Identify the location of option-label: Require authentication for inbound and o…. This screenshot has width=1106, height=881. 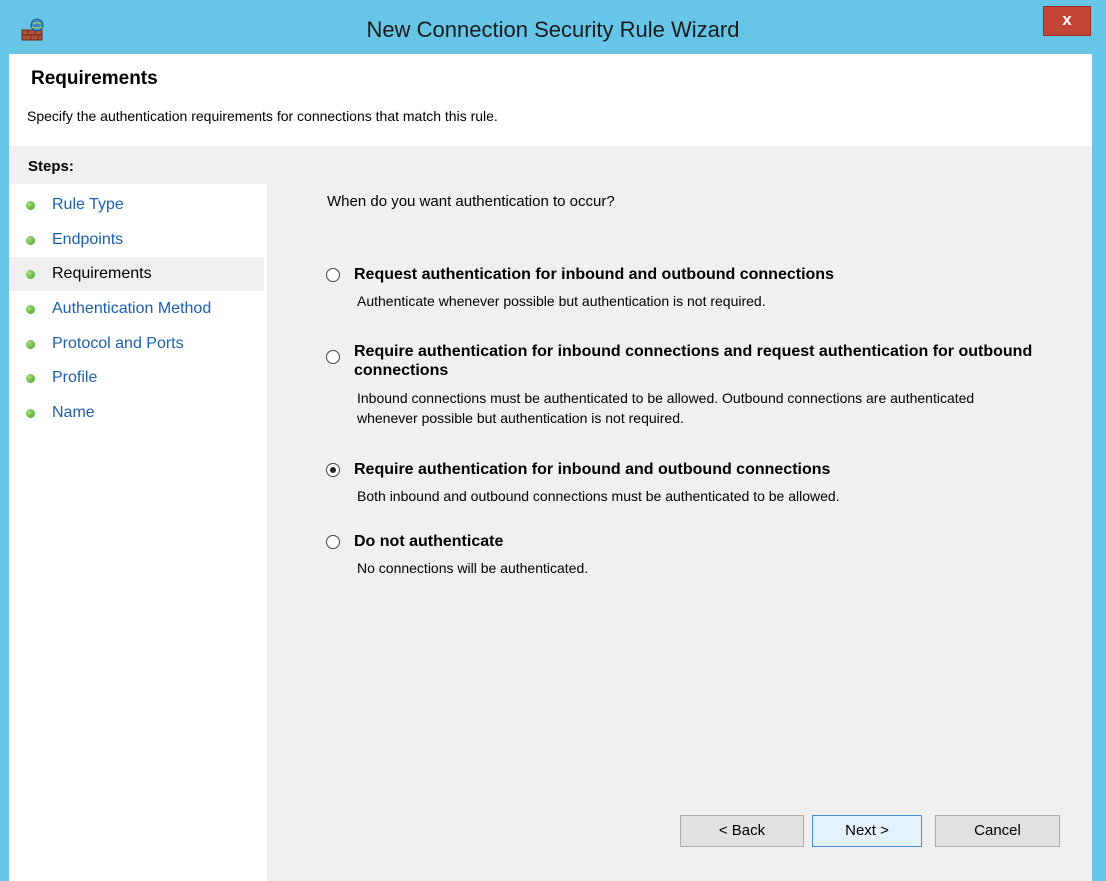
(699, 469).